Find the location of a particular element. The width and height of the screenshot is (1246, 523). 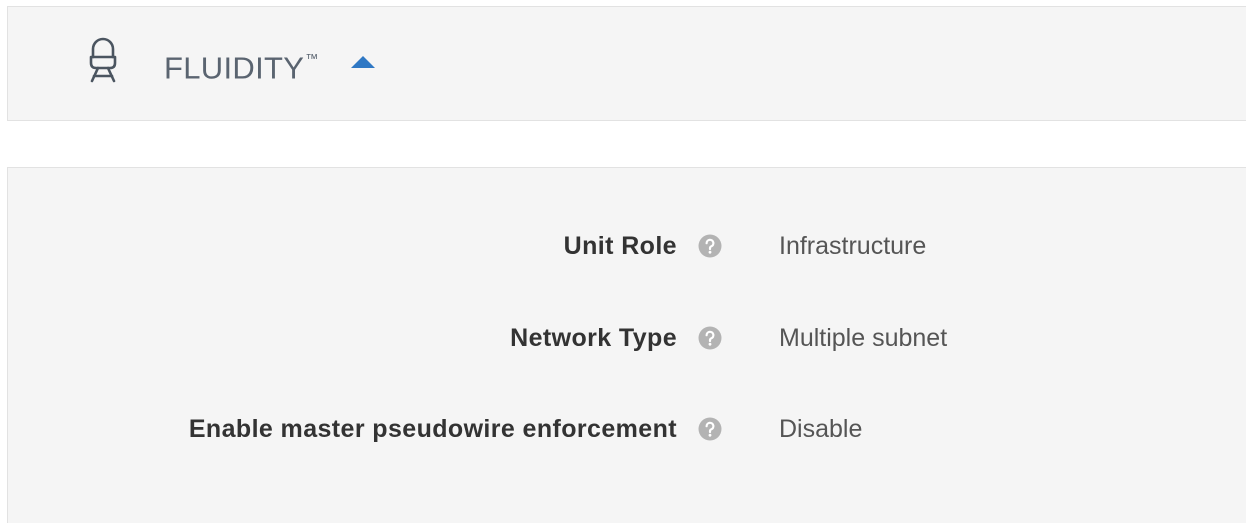

section-title: FLUIDITY™ is located at coordinates (241, 68).